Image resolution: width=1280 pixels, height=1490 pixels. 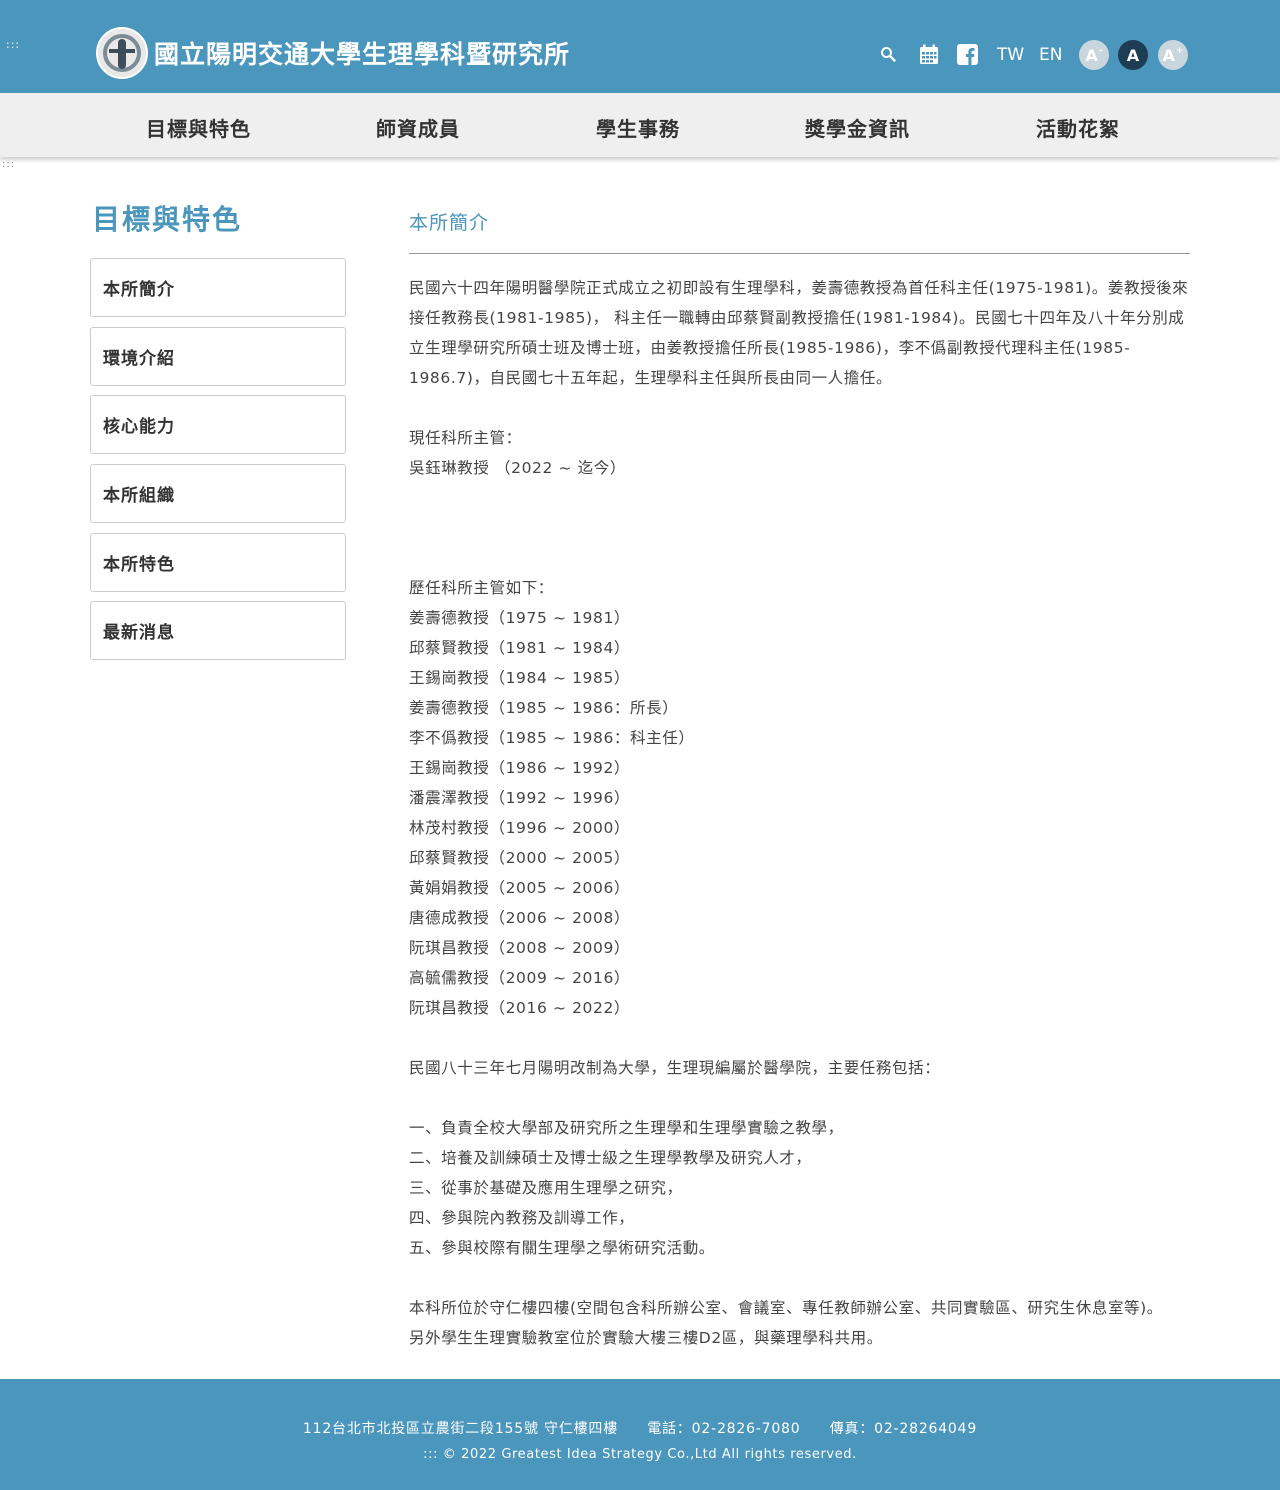 I want to click on history-item: 阮琪昌教授（2016 ~ 2022）, so click(x=520, y=1008).